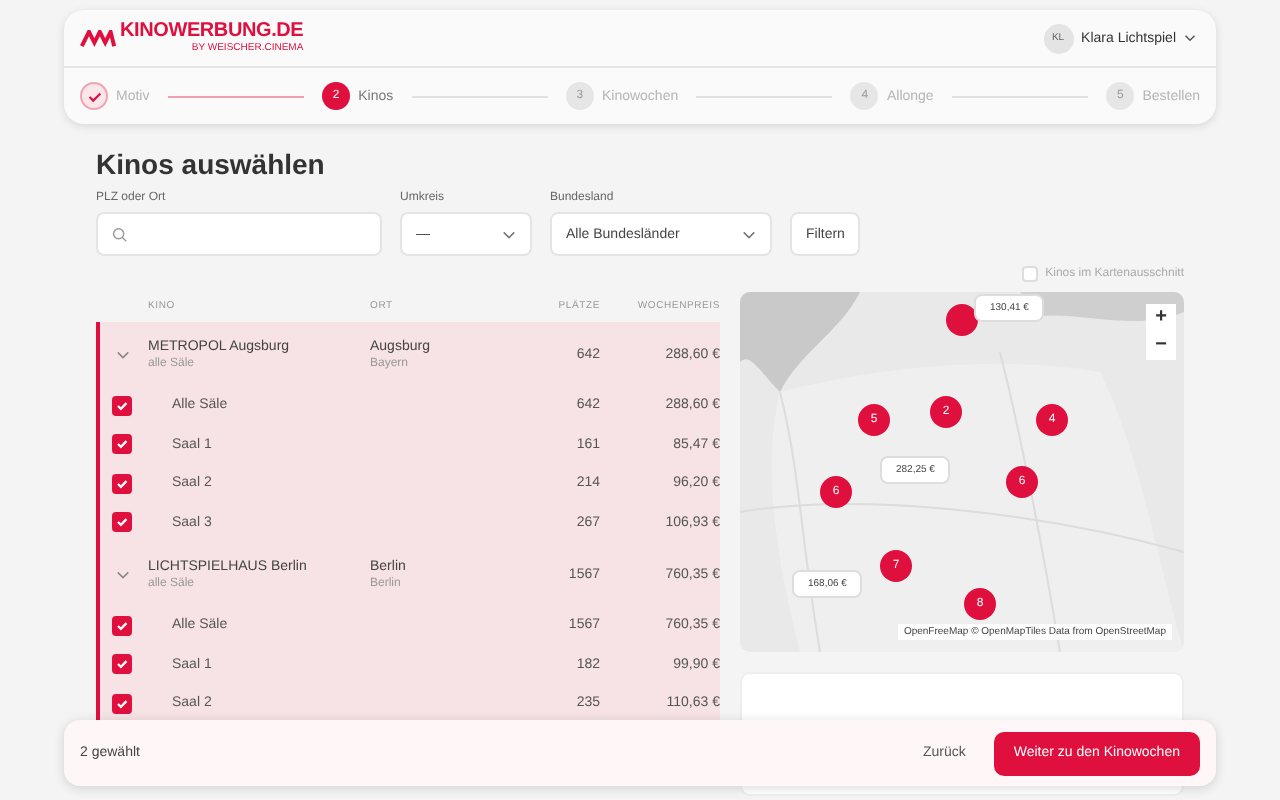  I want to click on check-icon, so click(94, 96).